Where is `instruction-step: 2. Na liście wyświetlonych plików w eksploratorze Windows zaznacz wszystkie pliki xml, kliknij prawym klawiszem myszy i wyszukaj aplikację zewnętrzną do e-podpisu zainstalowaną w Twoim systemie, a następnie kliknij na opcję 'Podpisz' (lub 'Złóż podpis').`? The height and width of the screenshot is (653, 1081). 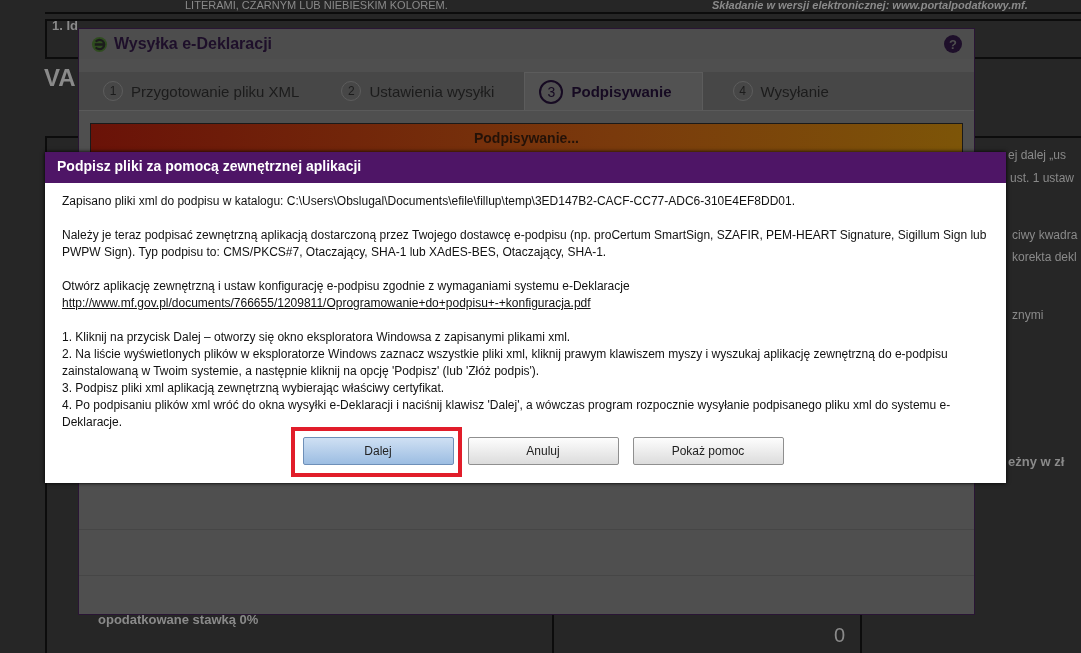
instruction-step: 2. Na liście wyświetlonych plików w eksploratorze Windows zaznacz wszystkie pliki xml, kliknij prawym klawiszem myszy i wyszukaj aplikację zewnętrzną do e-podpisu zainstalowaną w Twoim systemie, a następnie kliknij na opcję 'Podpisz' (lub 'Złóż podpis'). is located at coordinates (525, 363).